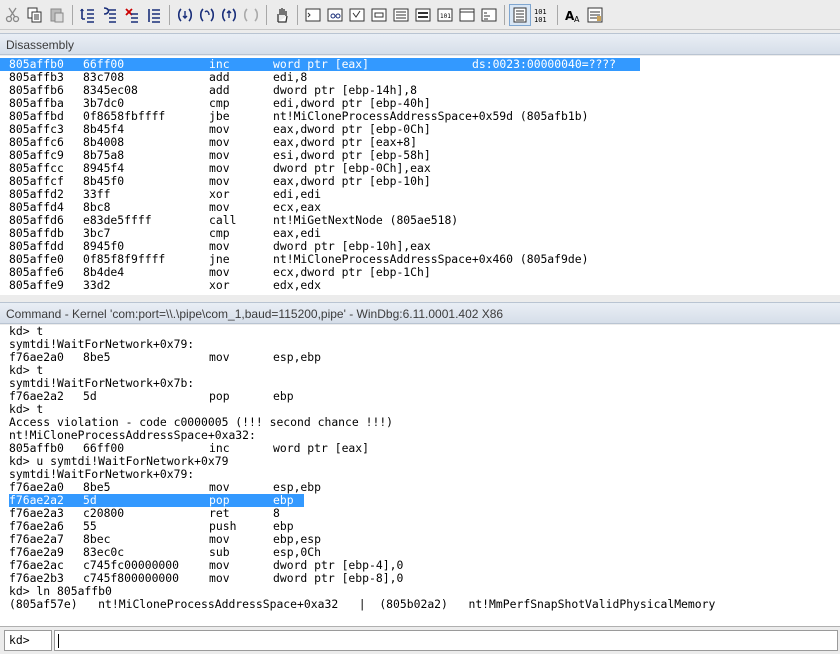  What do you see at coordinates (420, 383) in the screenshot?
I see `command-output-line: symtdi!WaitForNetwork+0x7b:` at bounding box center [420, 383].